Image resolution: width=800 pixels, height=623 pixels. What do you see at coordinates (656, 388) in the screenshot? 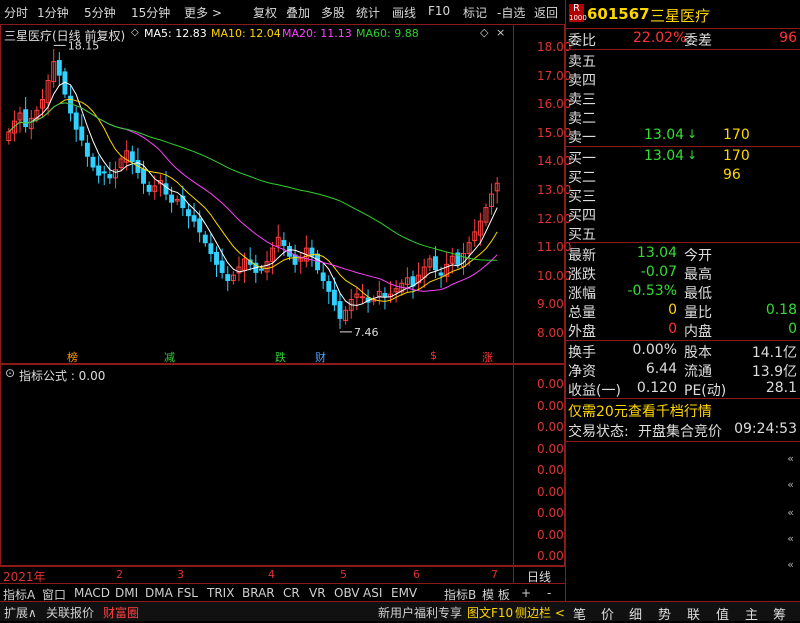
I see `finance-value: 0.120` at bounding box center [656, 388].